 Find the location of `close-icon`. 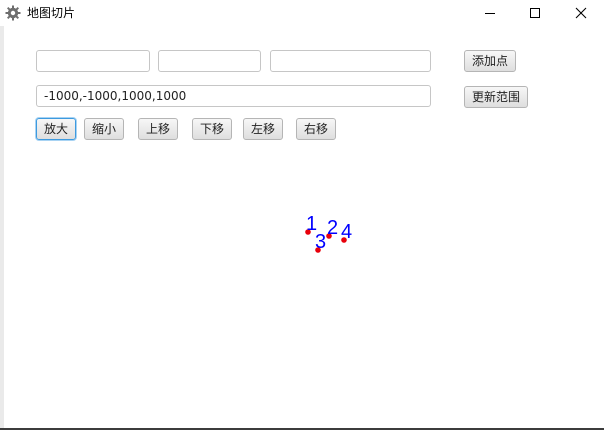

close-icon is located at coordinates (581, 13).